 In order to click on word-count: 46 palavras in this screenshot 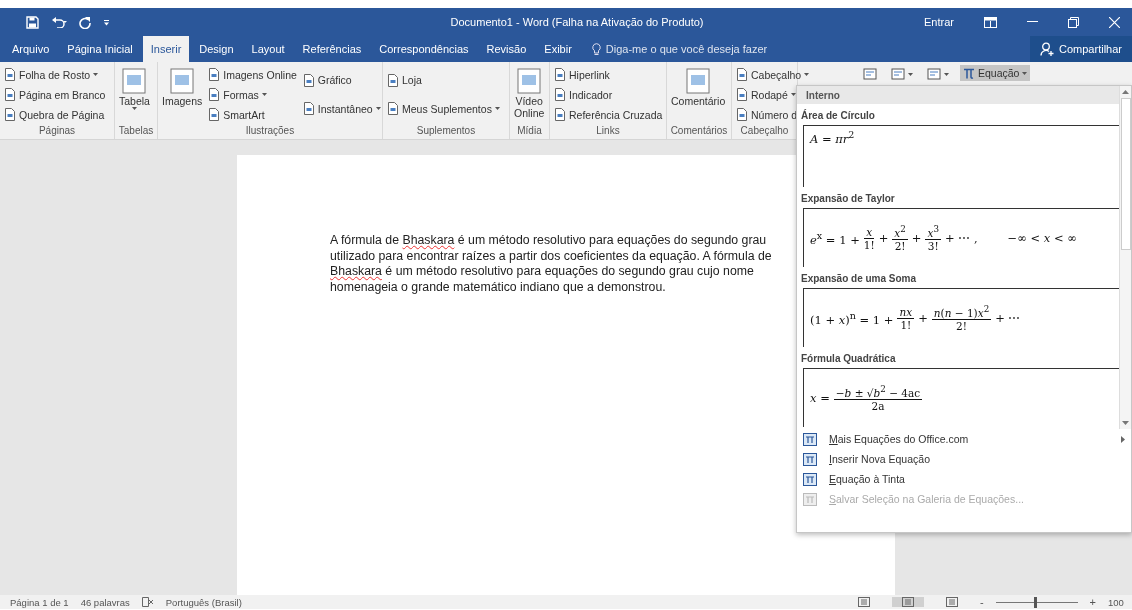, I will do `click(105, 602)`.